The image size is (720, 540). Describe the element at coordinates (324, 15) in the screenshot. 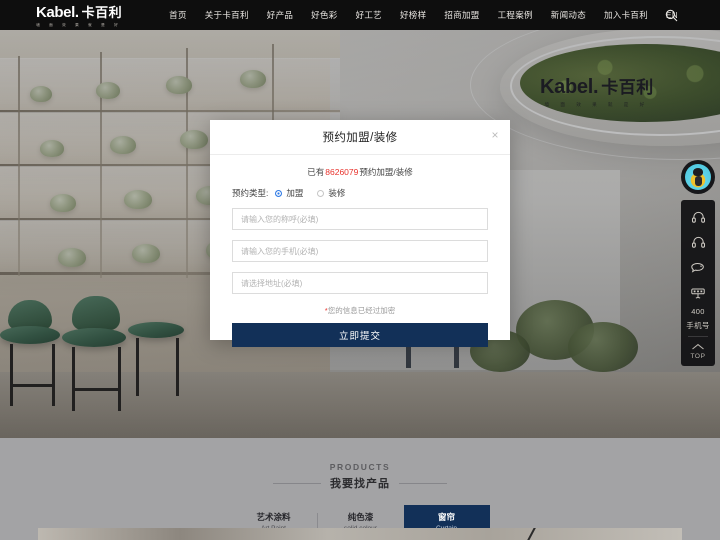

I see `nav-item-colors: 好色彩` at that location.